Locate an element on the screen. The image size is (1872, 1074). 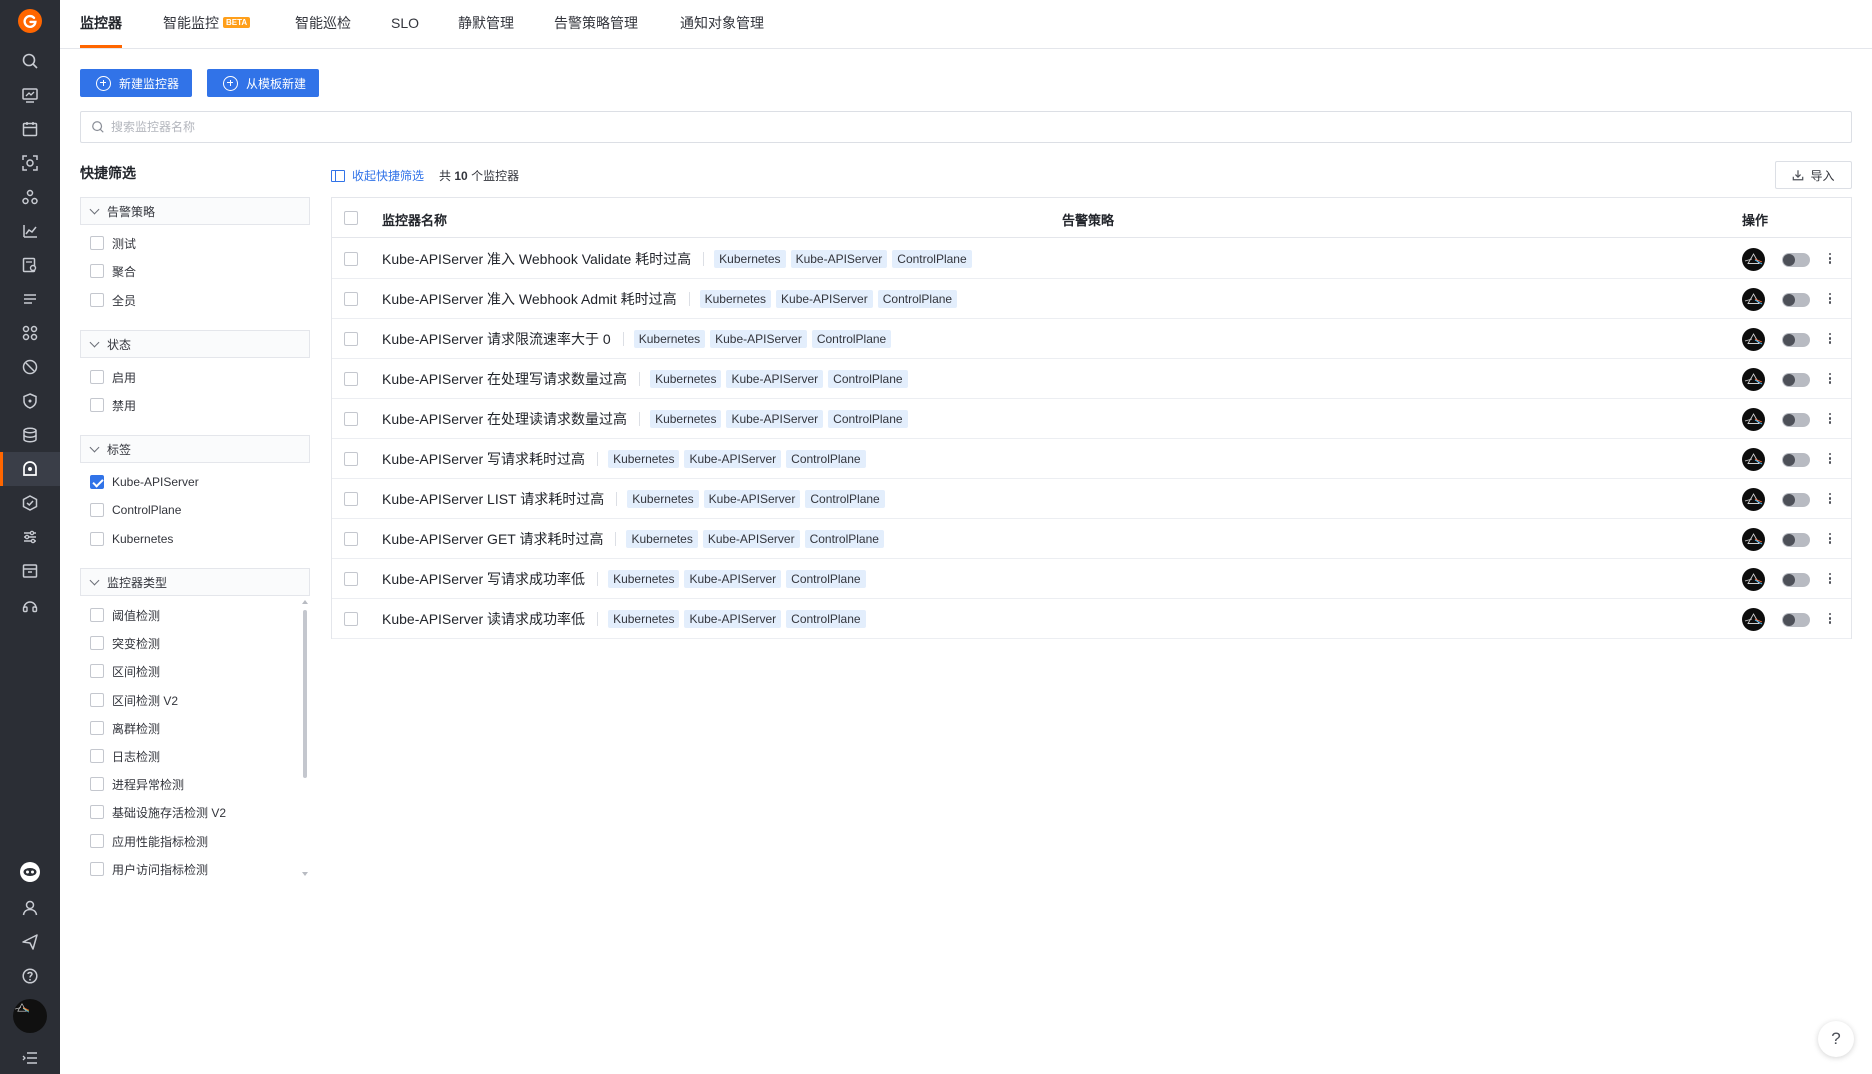
dashboard-icon is located at coordinates (30, 95).